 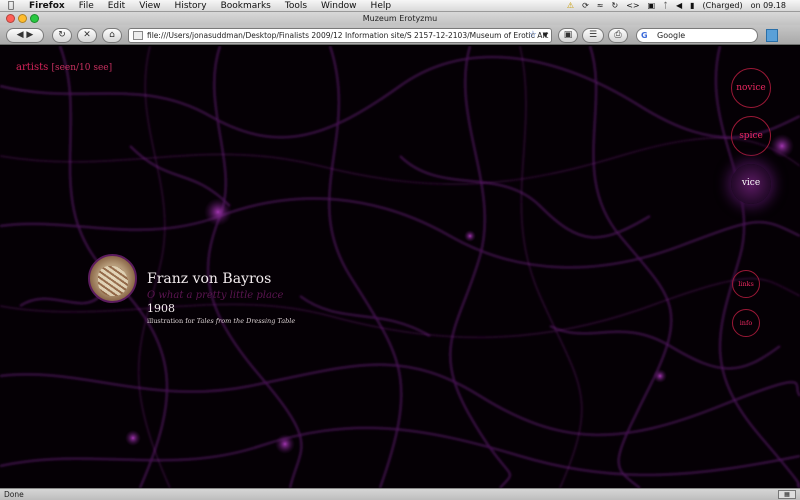 I want to click on artist-thumbnail, so click(x=112, y=278).